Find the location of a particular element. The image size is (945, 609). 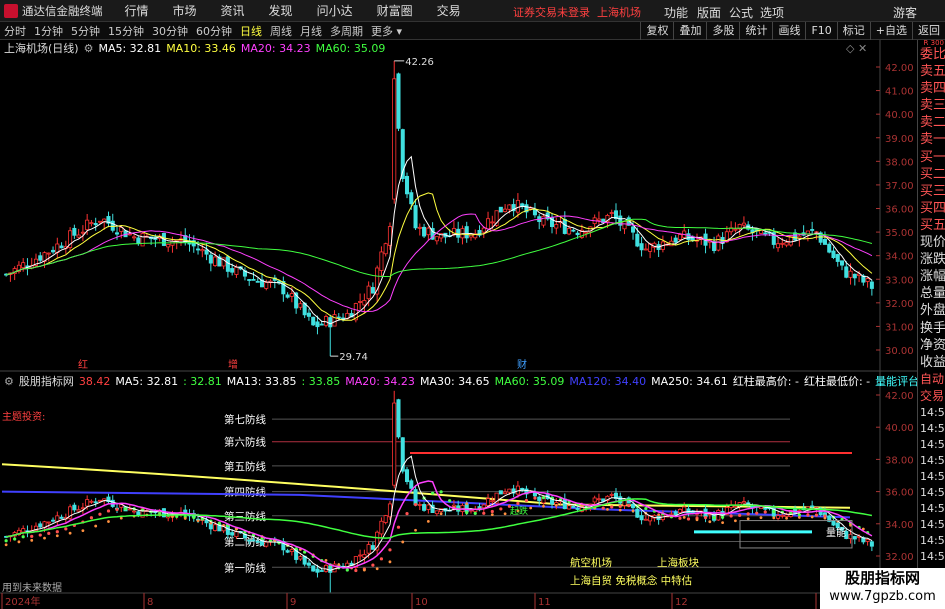

period-1: 1分钟 is located at coordinates (48, 31).